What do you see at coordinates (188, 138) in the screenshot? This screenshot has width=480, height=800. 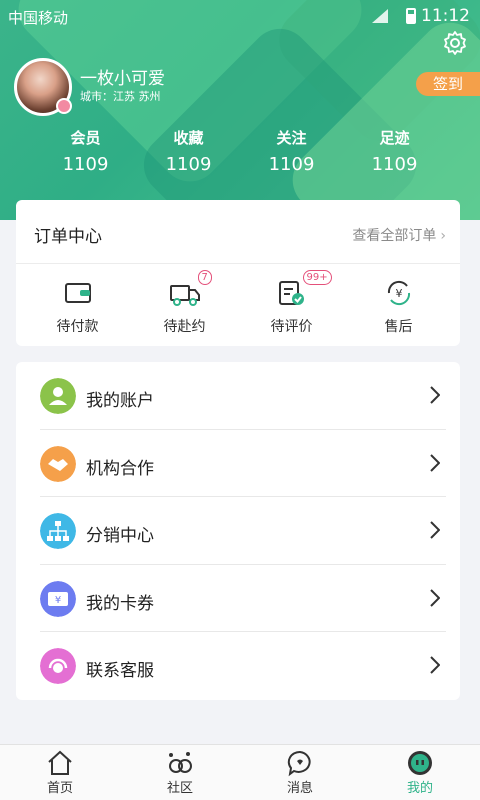 I see `stat-label: 收藏` at bounding box center [188, 138].